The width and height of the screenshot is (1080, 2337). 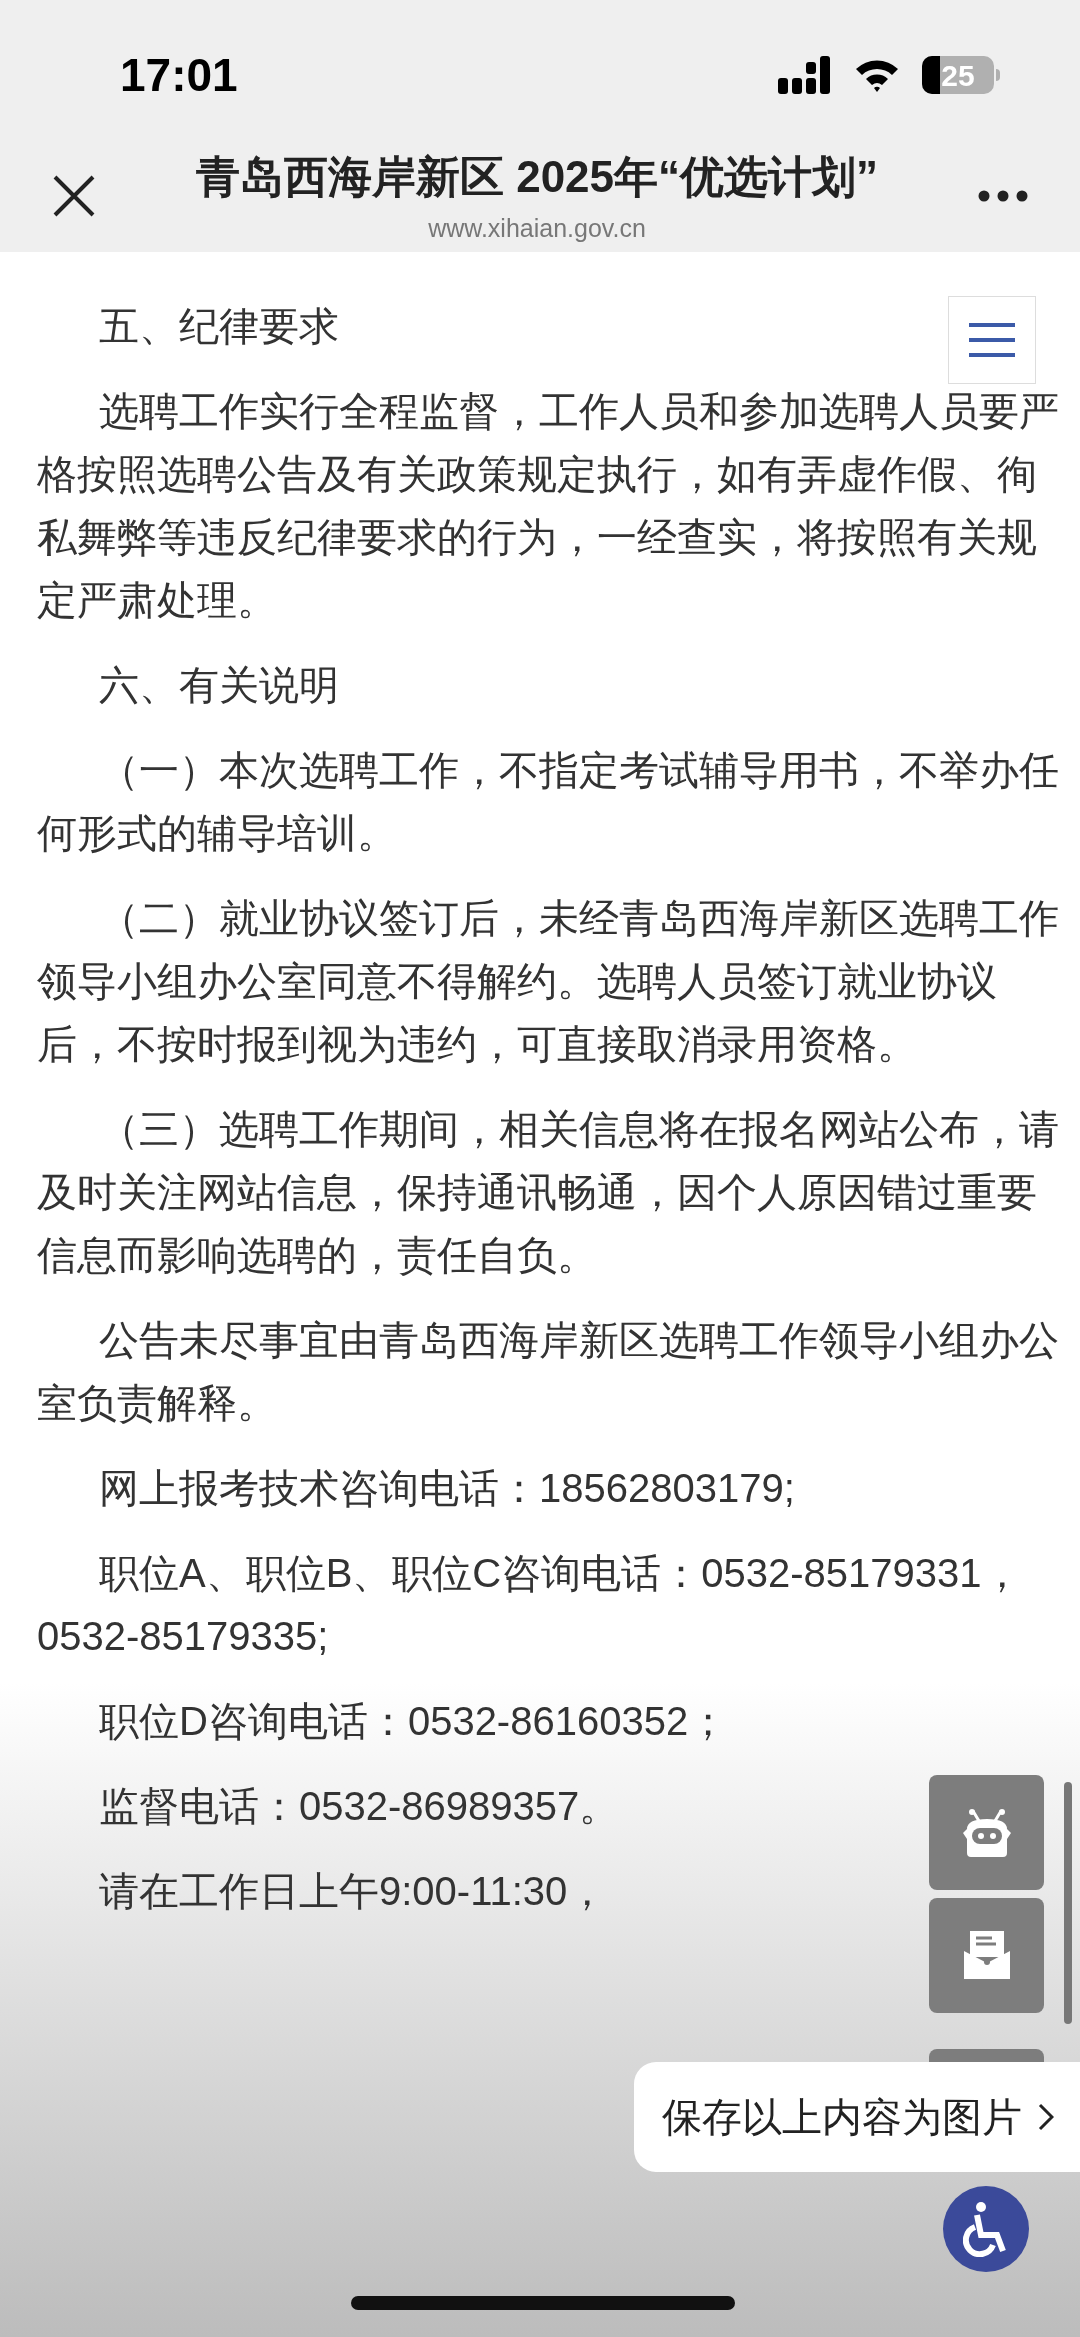 I want to click on envelope-icon, so click(x=986, y=1955).